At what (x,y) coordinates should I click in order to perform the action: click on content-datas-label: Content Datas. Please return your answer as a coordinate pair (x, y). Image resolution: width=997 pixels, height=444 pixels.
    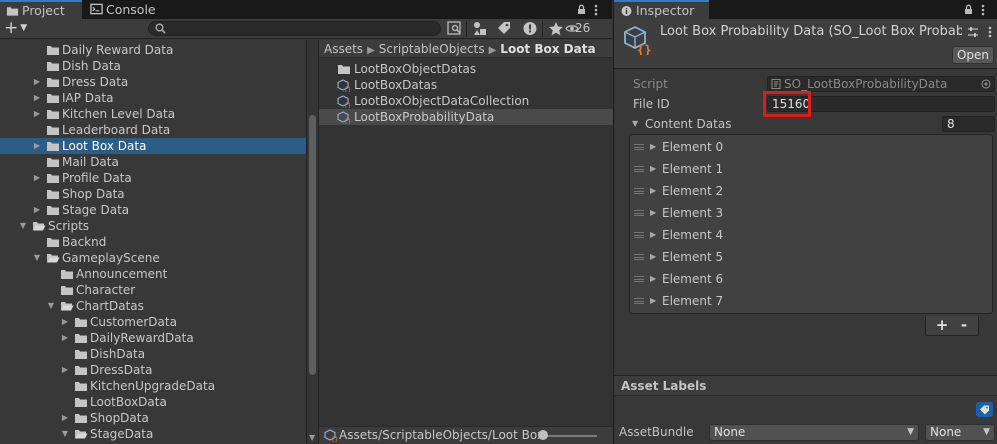
    Looking at the image, I should click on (688, 124).